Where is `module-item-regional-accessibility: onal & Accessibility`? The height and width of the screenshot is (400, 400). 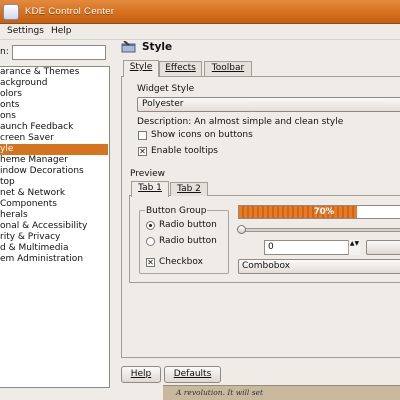
module-item-regional-accessibility: onal & Accessibility is located at coordinates (54, 226).